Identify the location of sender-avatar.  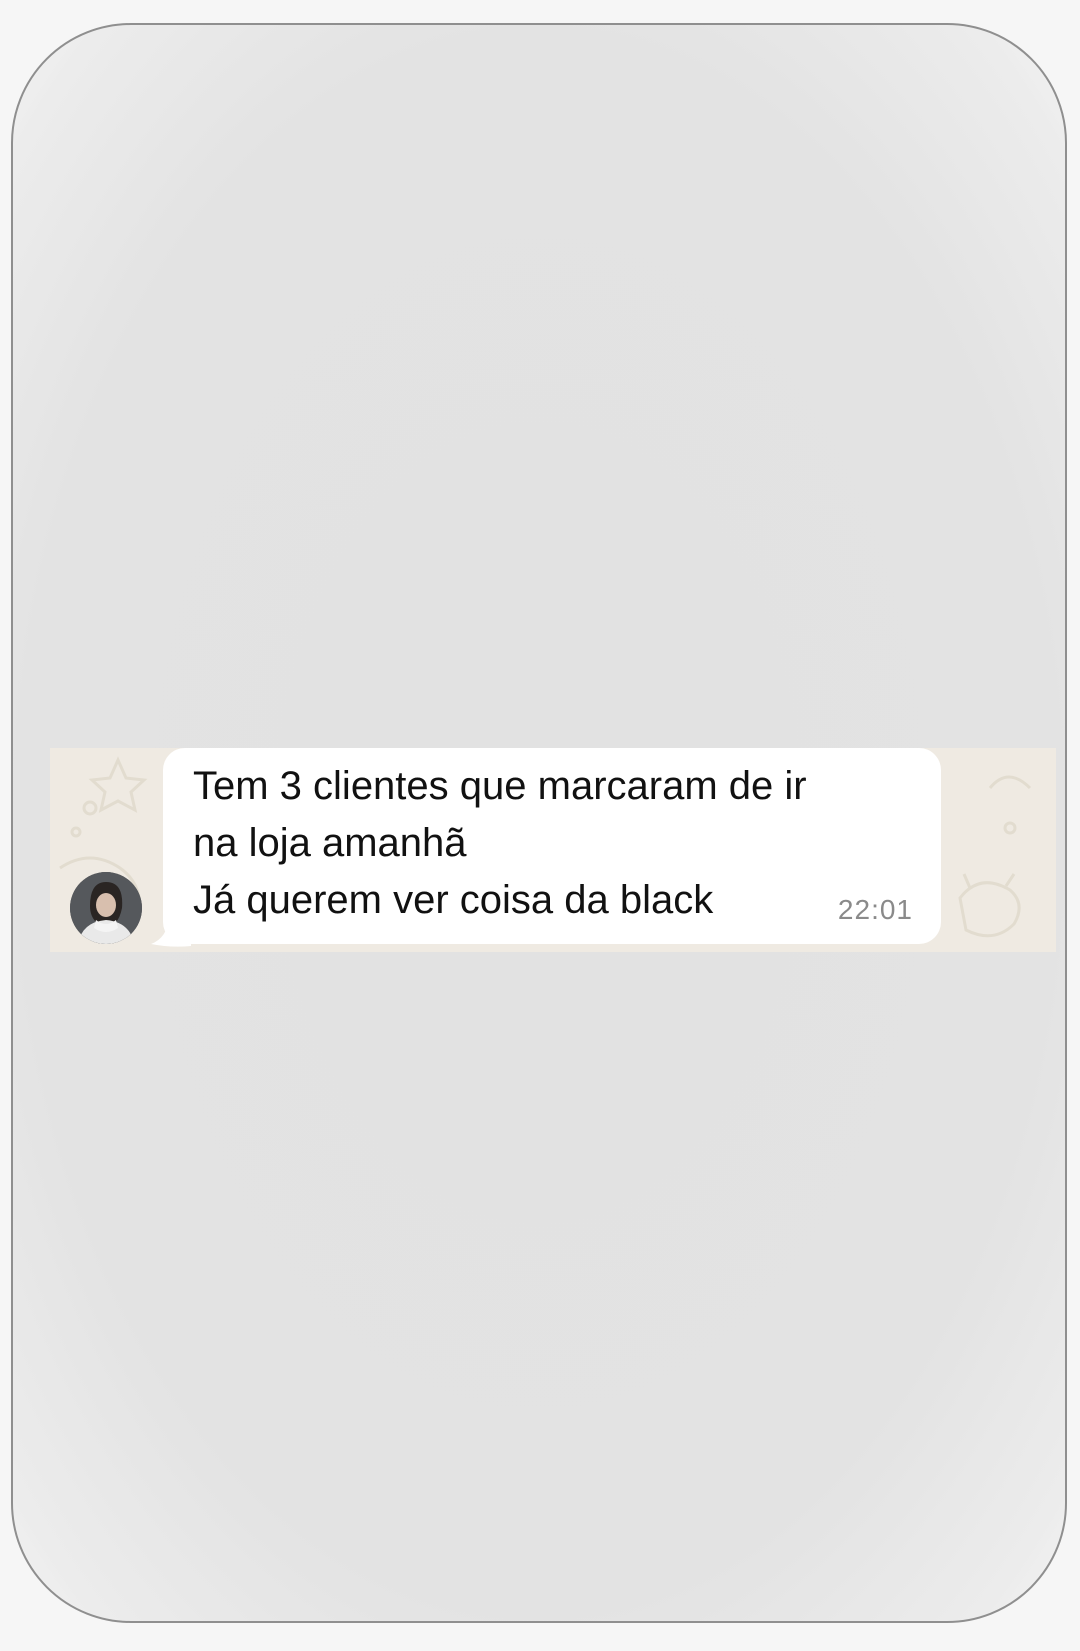
(106, 908).